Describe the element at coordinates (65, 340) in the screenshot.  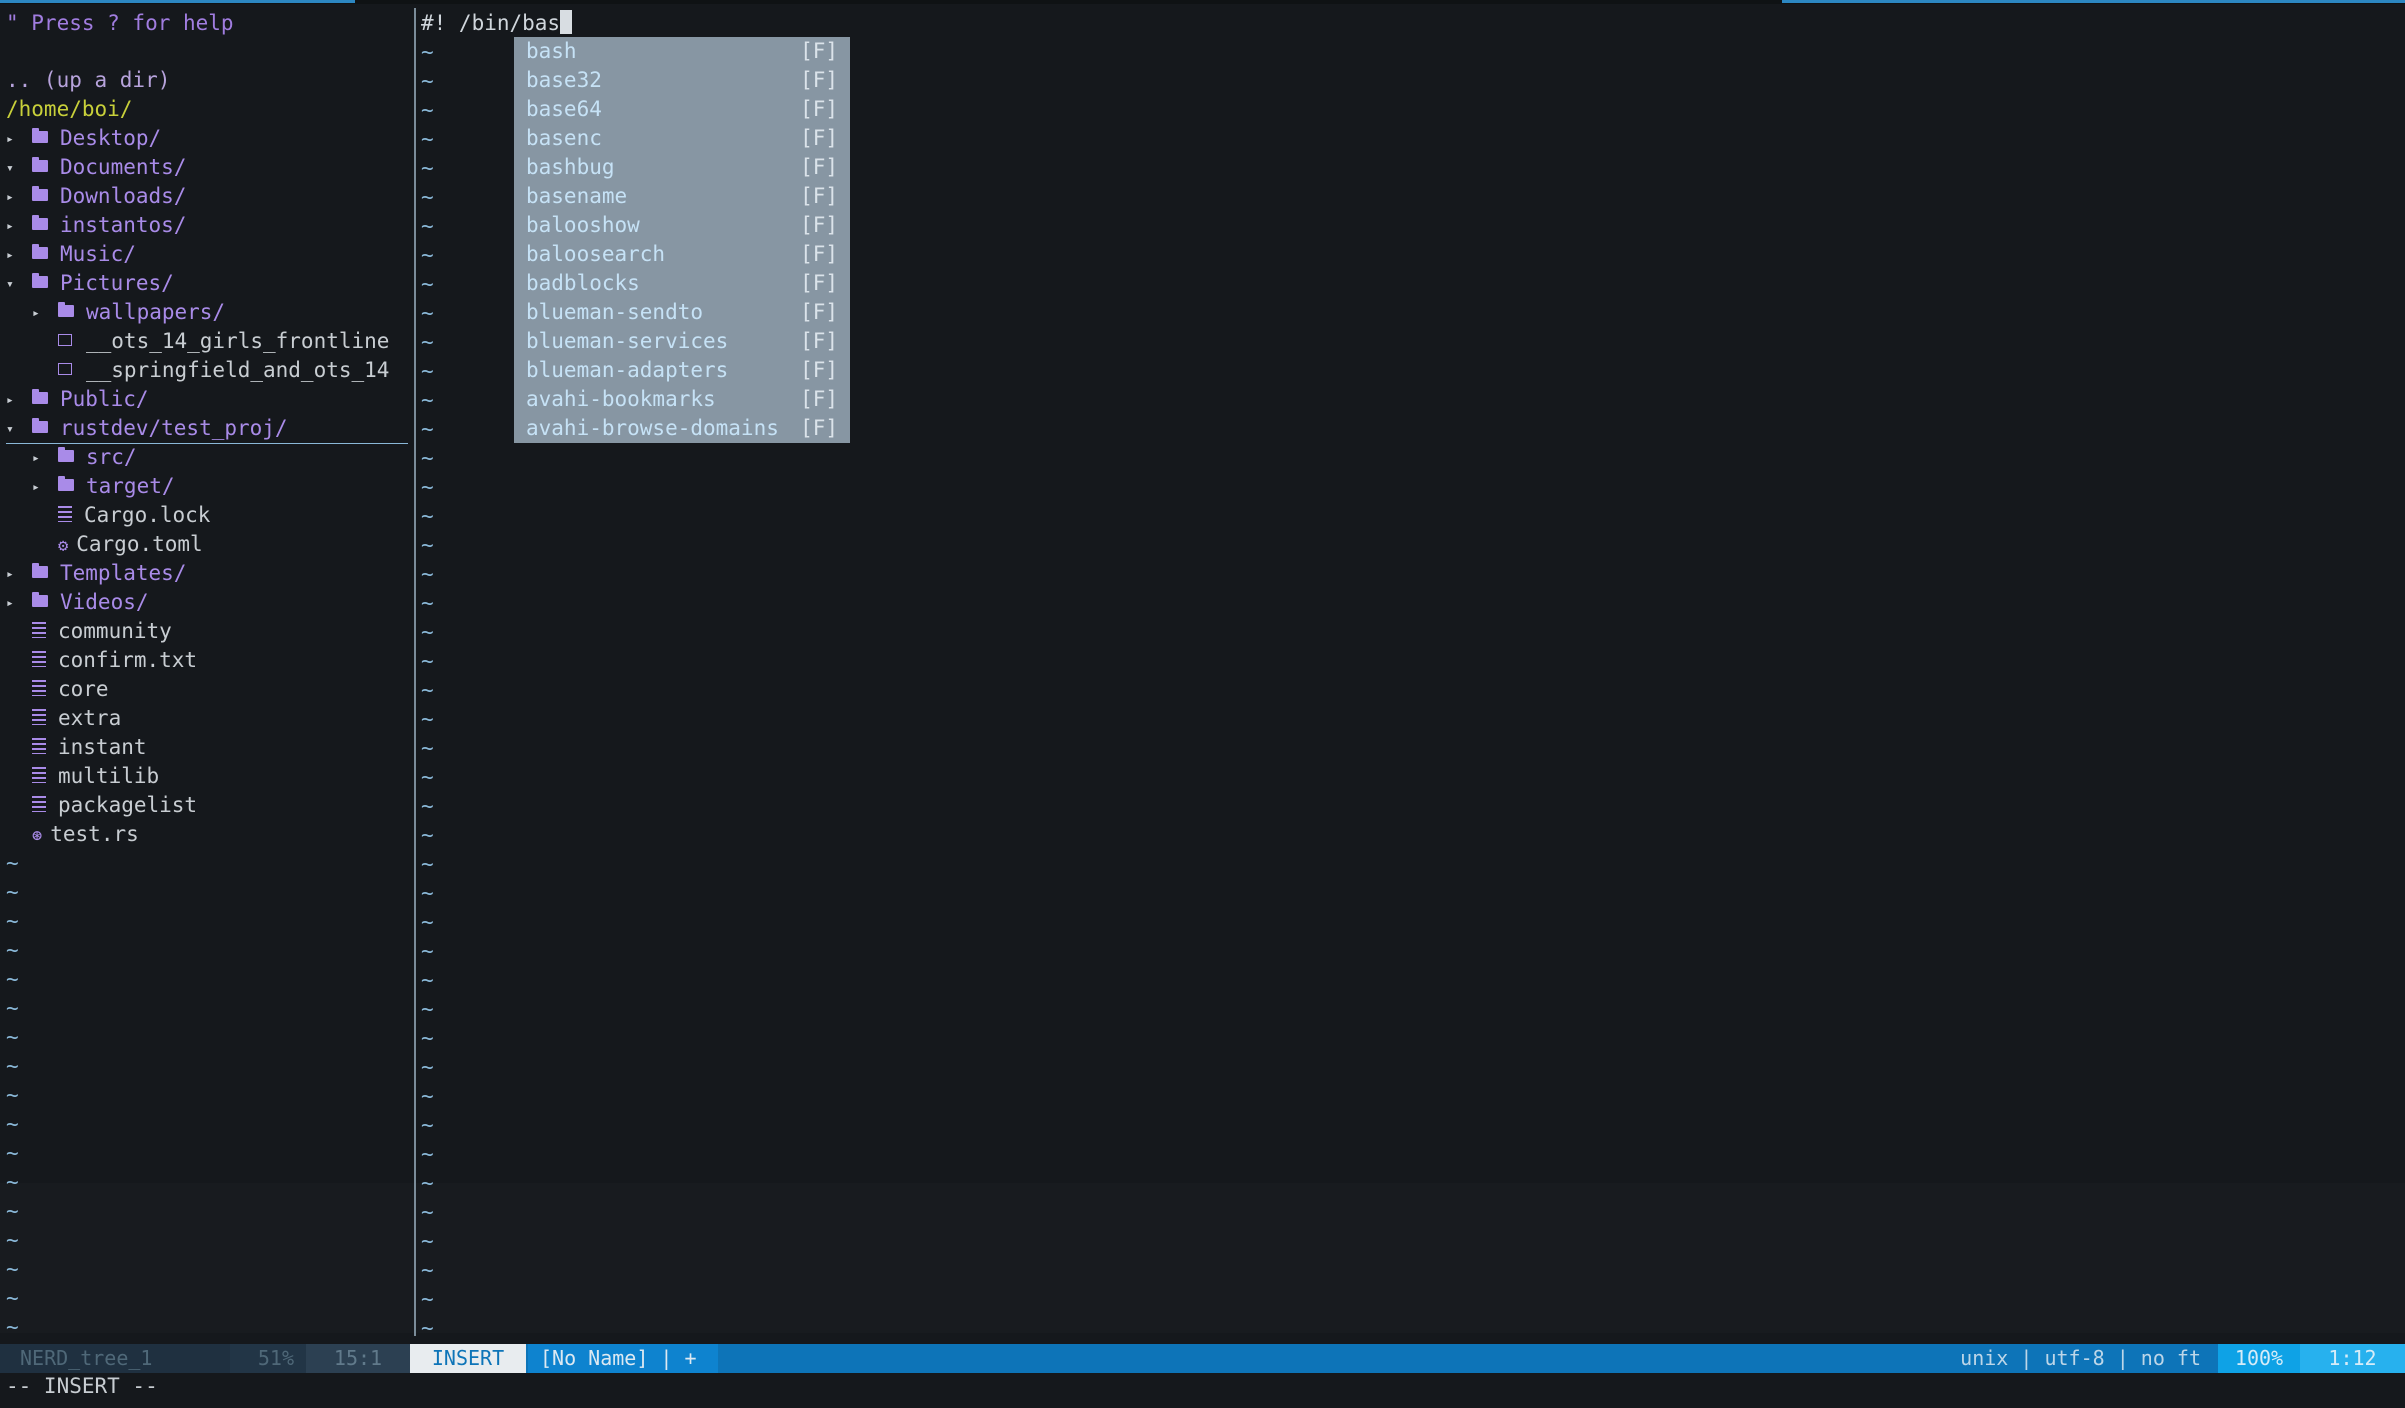
I see `image-file-icon` at that location.